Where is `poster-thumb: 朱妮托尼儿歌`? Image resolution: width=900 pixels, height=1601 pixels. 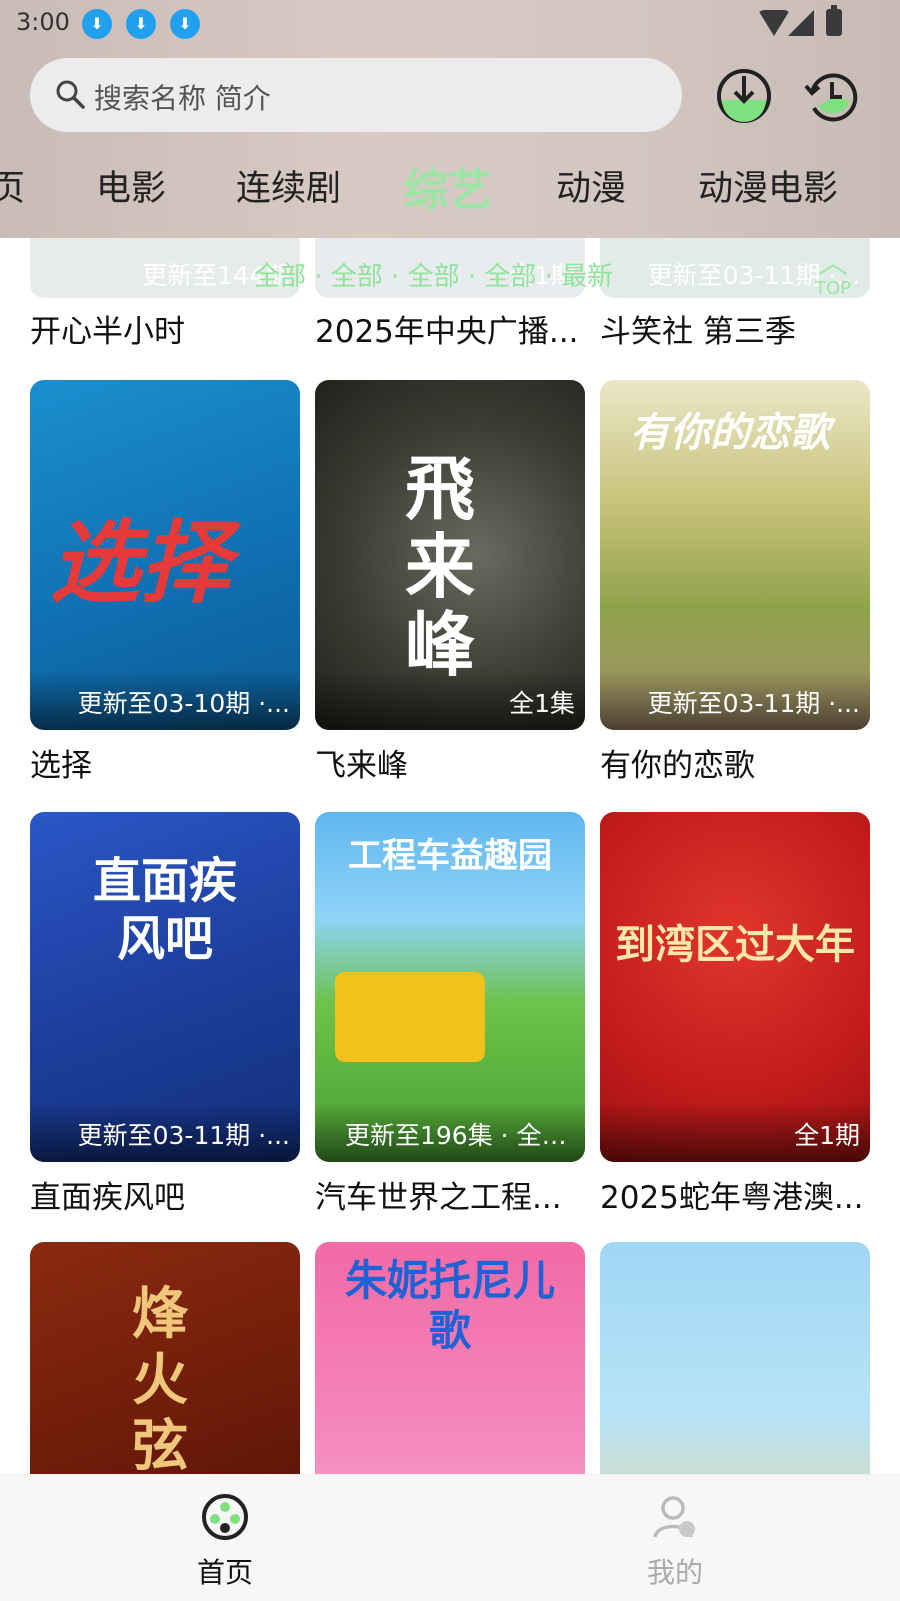 poster-thumb: 朱妮托尼儿歌 is located at coordinates (450, 1358).